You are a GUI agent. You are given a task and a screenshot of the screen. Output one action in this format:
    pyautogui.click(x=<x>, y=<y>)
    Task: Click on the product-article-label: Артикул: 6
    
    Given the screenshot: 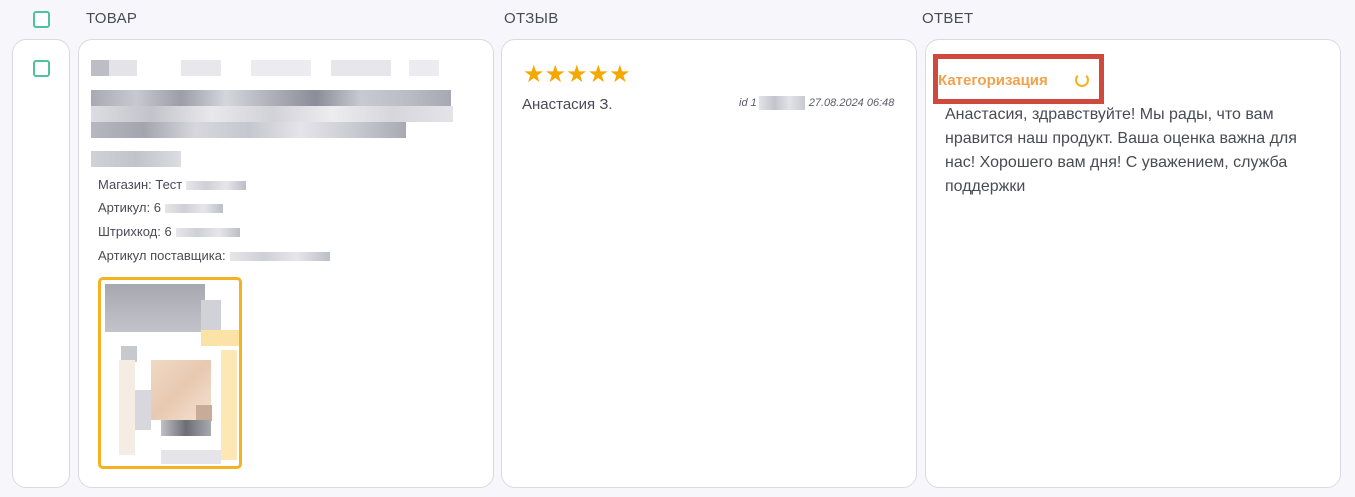 What is the action you would take?
    pyautogui.click(x=129, y=207)
    